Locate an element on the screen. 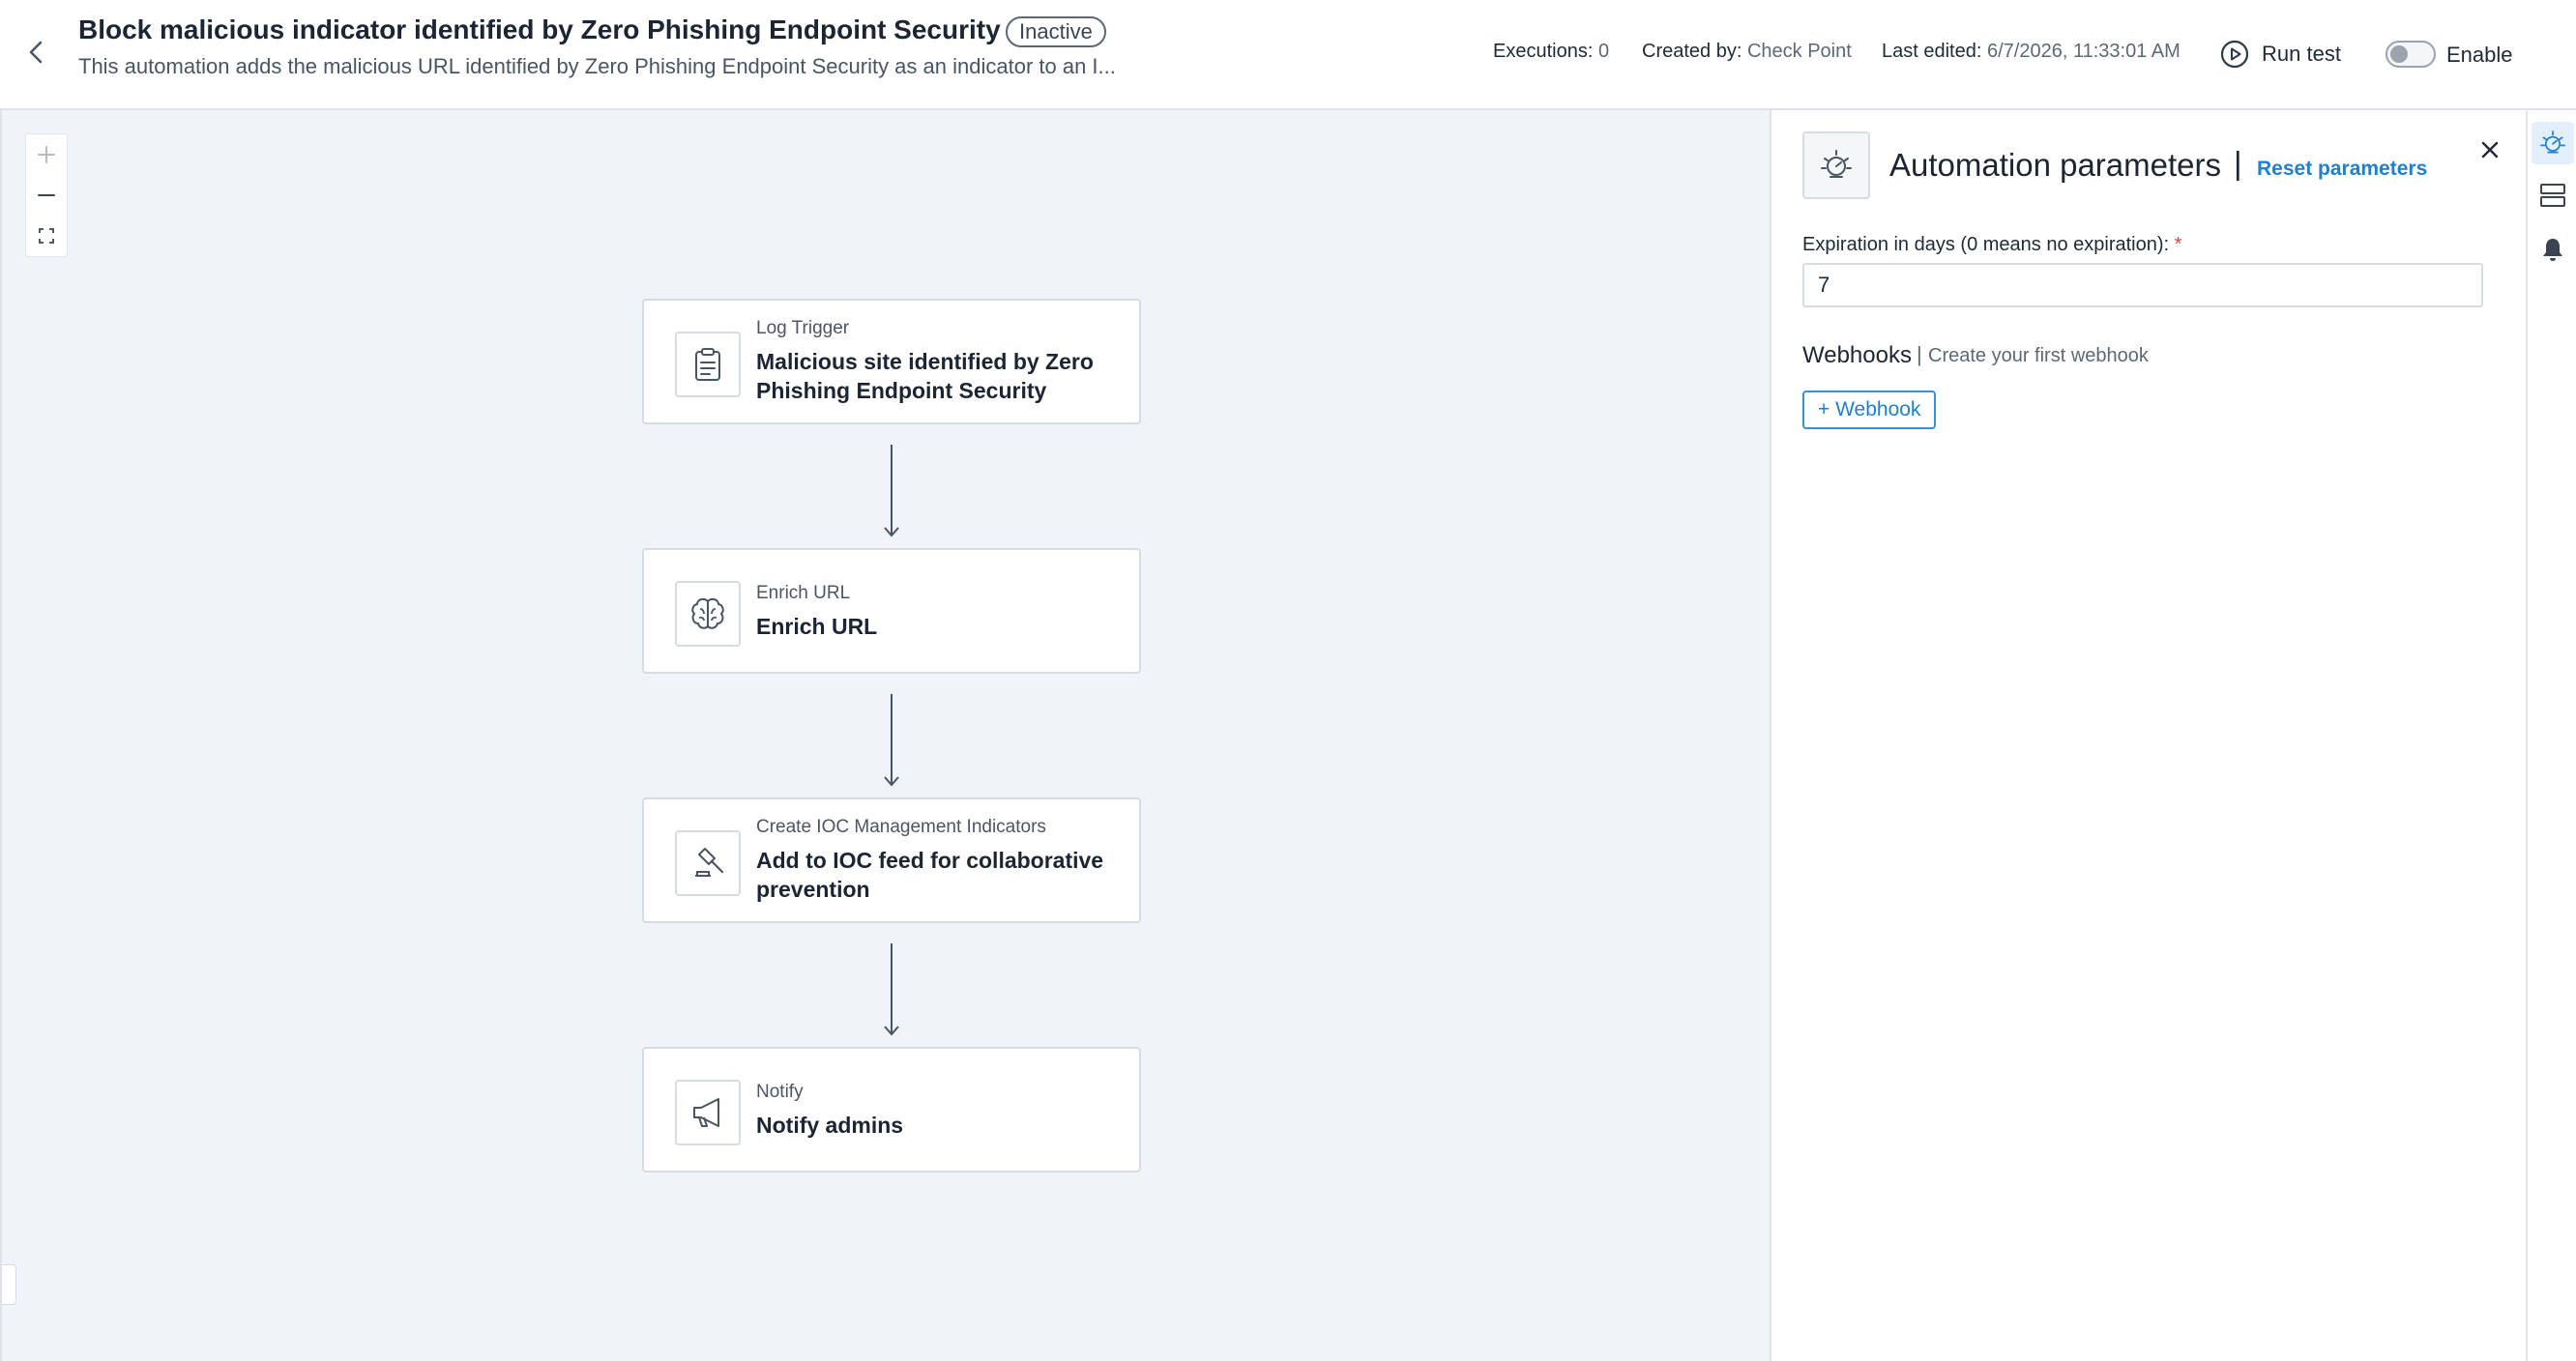 The image size is (2576, 1361). run-test-label: Run test is located at coordinates (2301, 54).